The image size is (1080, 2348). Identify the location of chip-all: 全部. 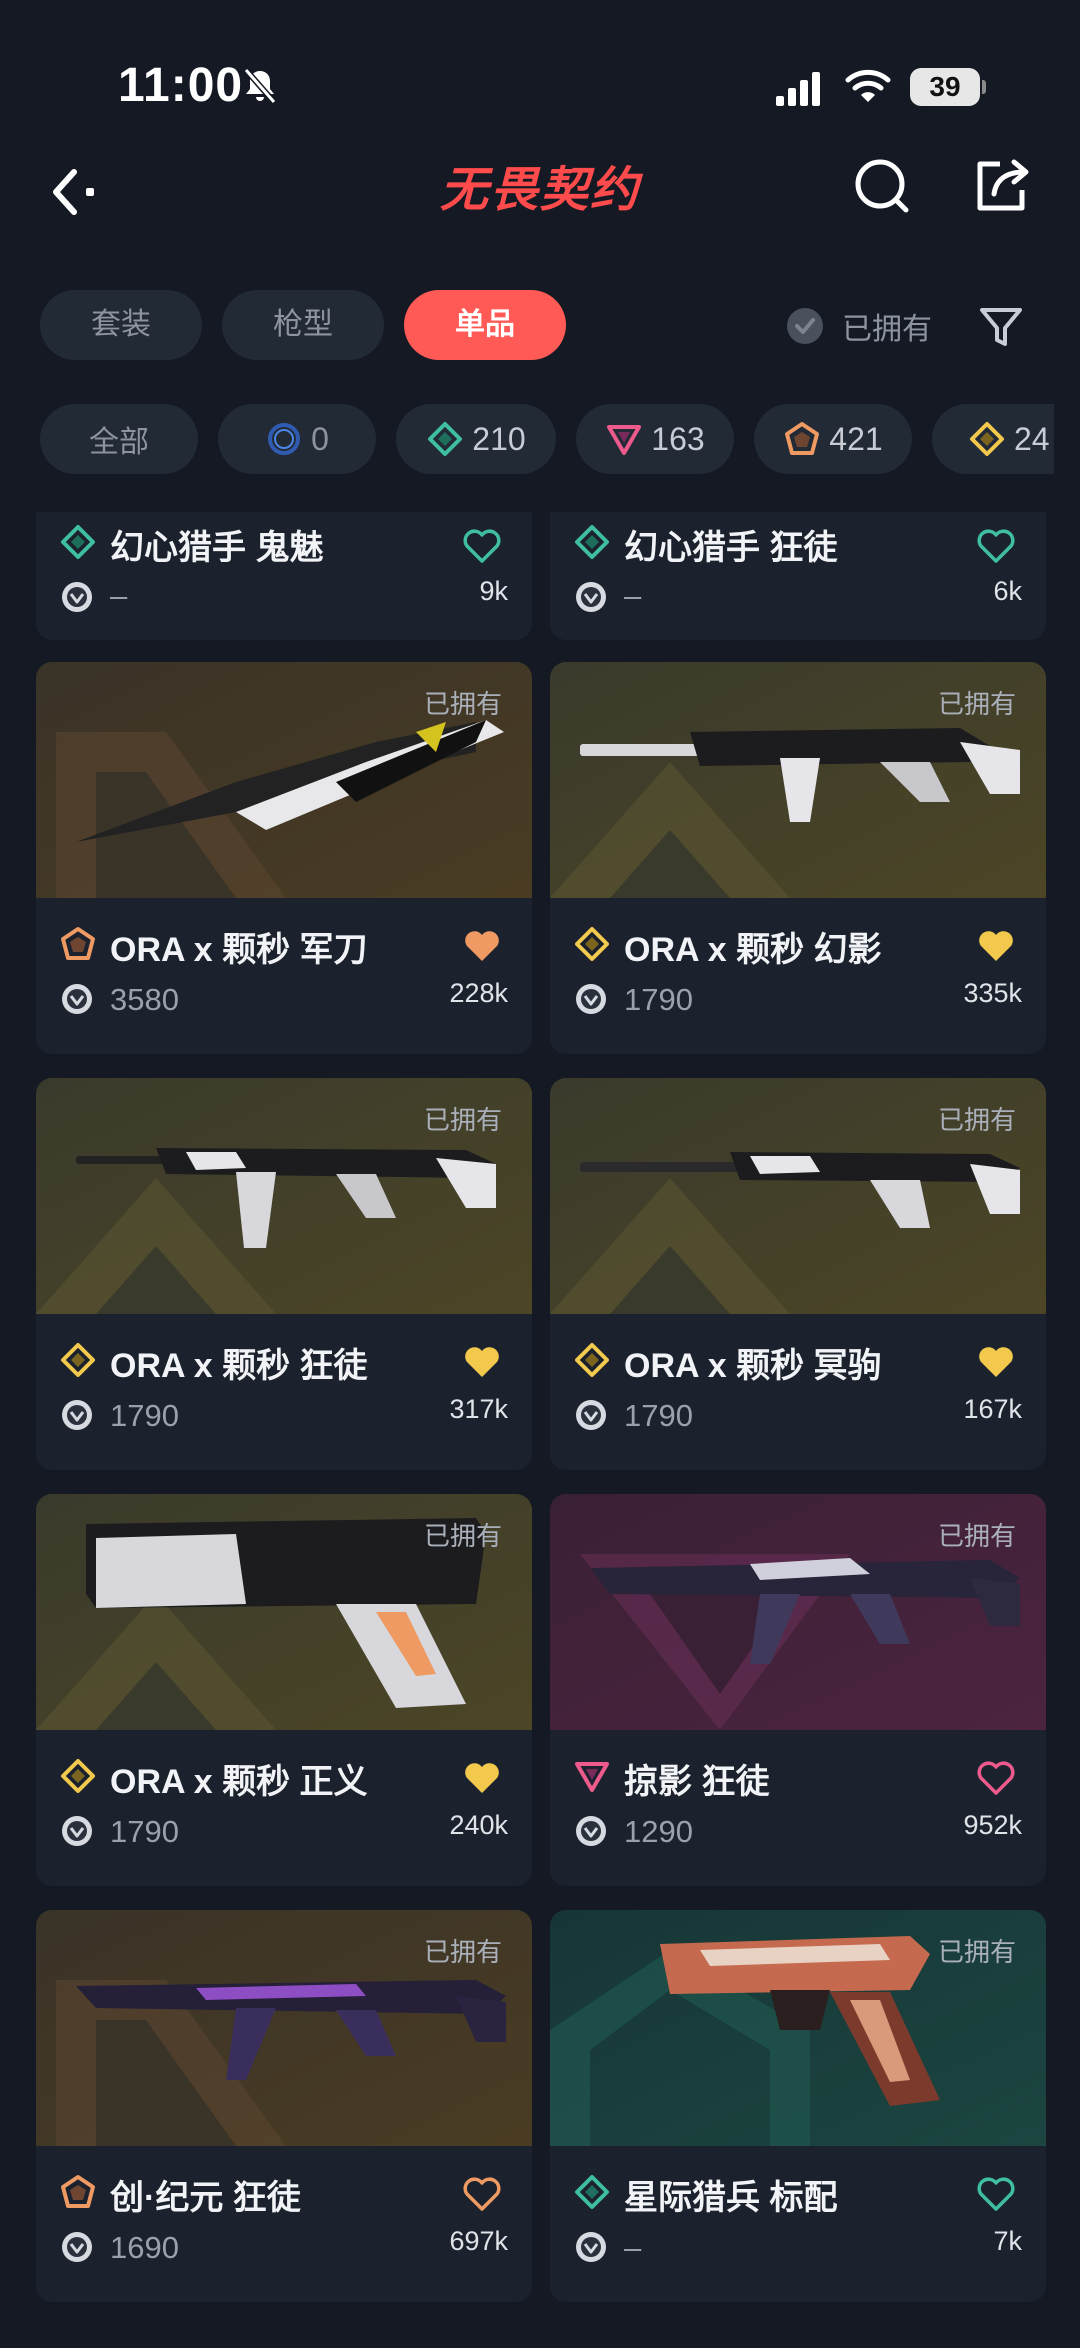
(119, 439).